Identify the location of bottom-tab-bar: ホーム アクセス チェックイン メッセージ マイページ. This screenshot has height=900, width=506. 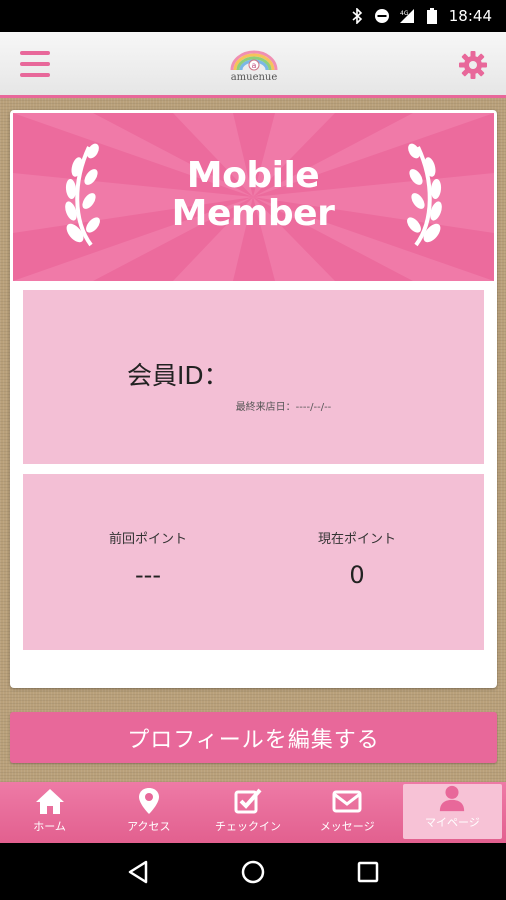
(253, 812).